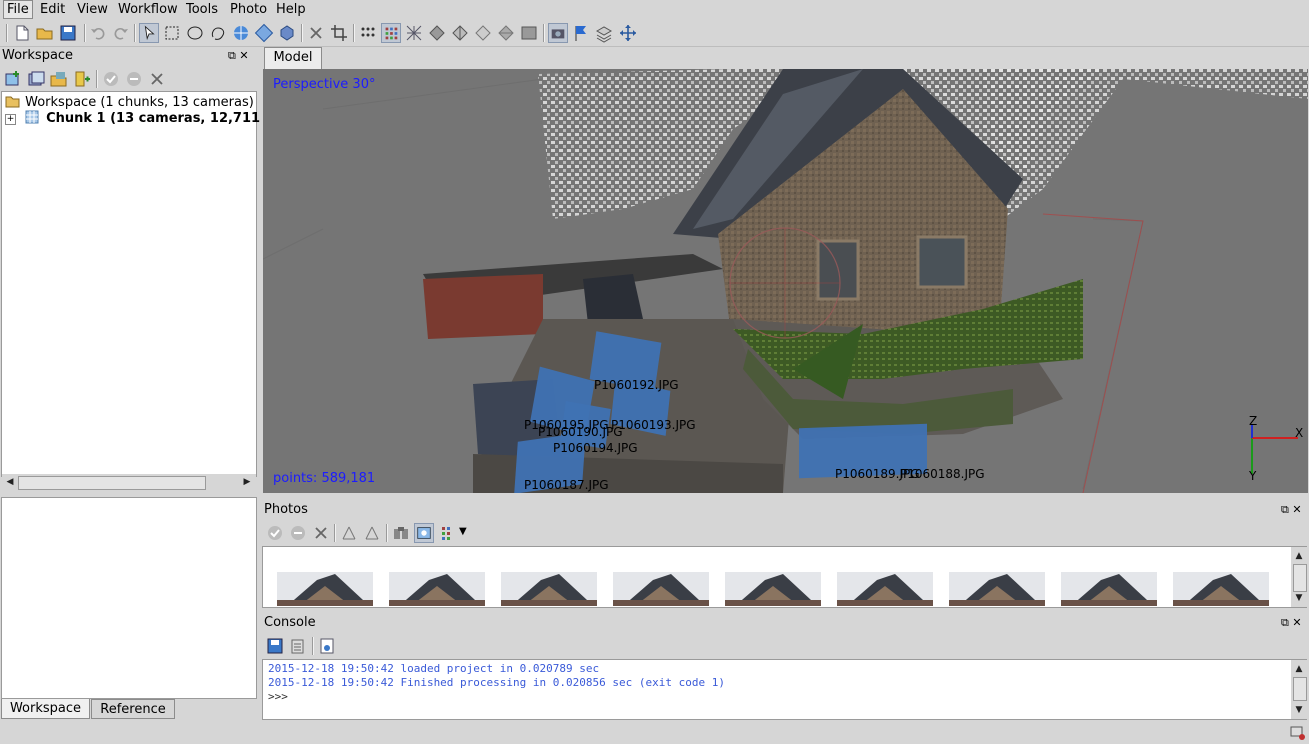  Describe the element at coordinates (172, 33) in the screenshot. I see `rectangle-select-icon` at that location.